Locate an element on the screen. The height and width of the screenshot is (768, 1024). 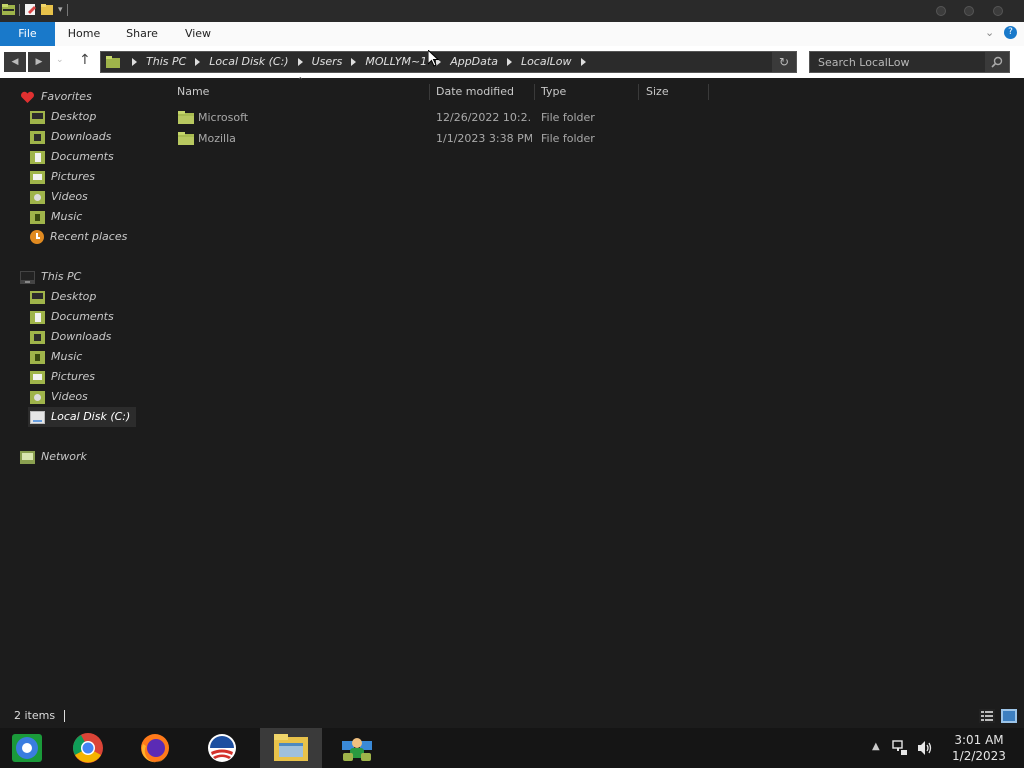
nav-pc-downloads: Downloads is located at coordinates (70, 337).